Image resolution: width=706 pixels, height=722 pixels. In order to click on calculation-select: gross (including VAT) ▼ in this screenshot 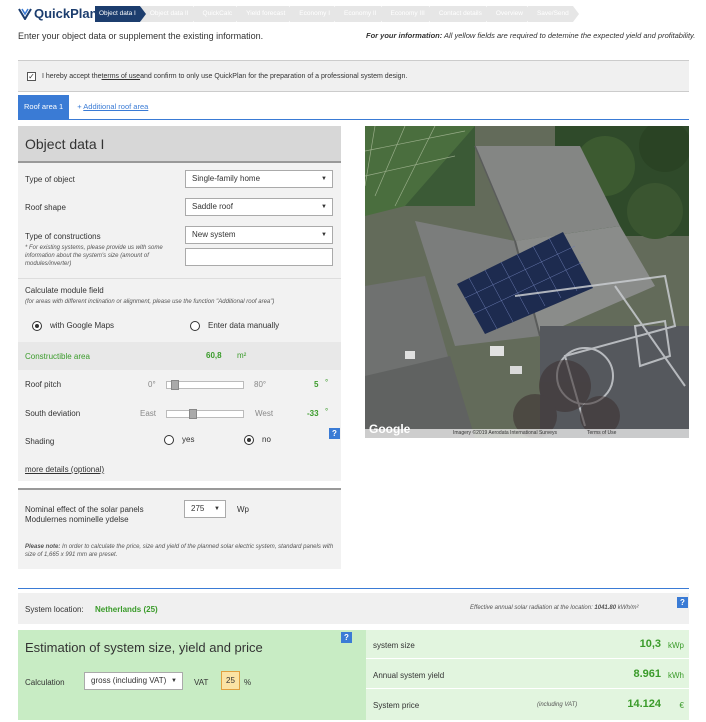, I will do `click(133, 681)`.